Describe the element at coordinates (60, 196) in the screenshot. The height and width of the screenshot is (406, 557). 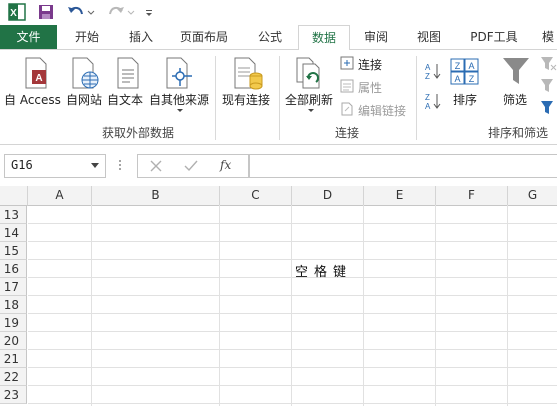
I see `column-header-a: A` at that location.